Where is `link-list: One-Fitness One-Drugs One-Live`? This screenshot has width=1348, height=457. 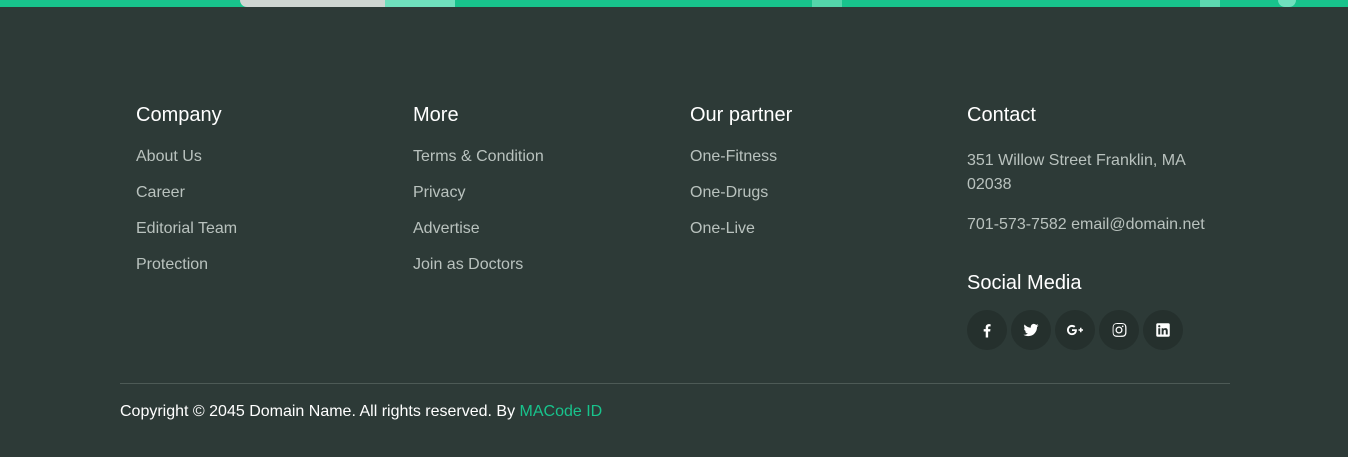 link-list: One-Fitness One-Drugs One-Live is located at coordinates (741, 201).